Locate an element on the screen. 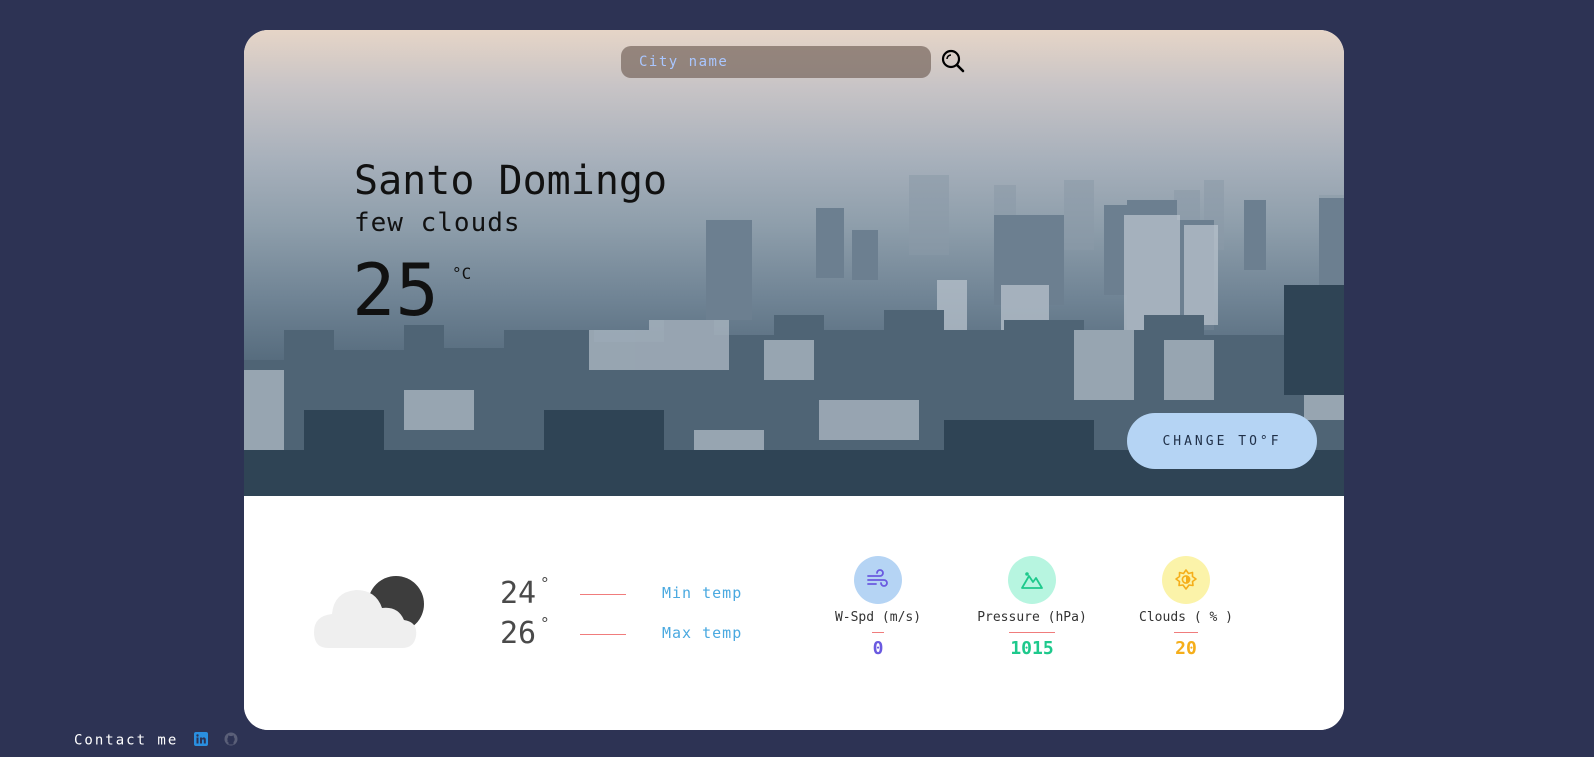  max-temp-row: 26 ° Max temp is located at coordinates (630, 633).